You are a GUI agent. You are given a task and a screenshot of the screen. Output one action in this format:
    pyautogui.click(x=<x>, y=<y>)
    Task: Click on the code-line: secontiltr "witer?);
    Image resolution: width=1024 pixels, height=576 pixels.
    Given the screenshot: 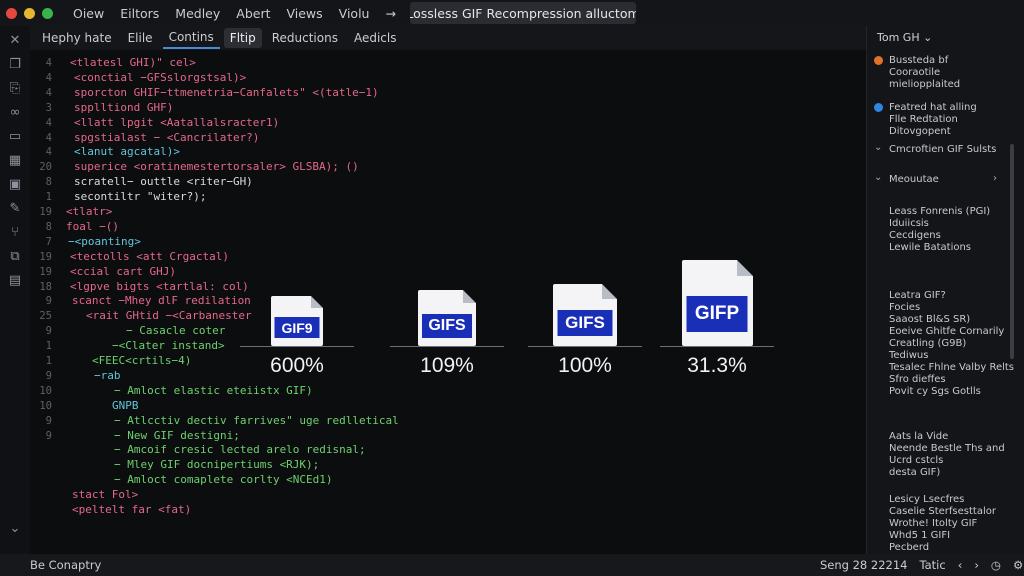 What is the action you would take?
    pyautogui.click(x=140, y=196)
    